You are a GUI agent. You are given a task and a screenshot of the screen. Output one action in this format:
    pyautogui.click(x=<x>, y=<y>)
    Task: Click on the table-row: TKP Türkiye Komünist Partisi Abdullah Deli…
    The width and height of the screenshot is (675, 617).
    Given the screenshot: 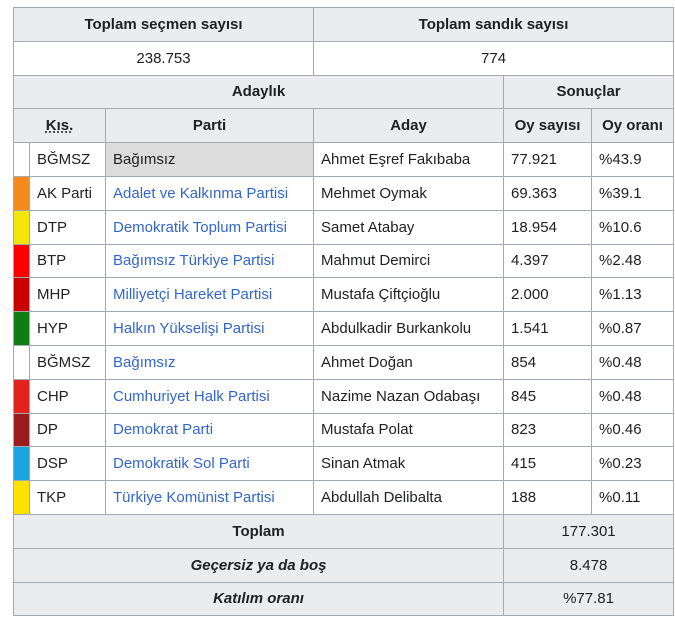 What is the action you would take?
    pyautogui.click(x=344, y=497)
    